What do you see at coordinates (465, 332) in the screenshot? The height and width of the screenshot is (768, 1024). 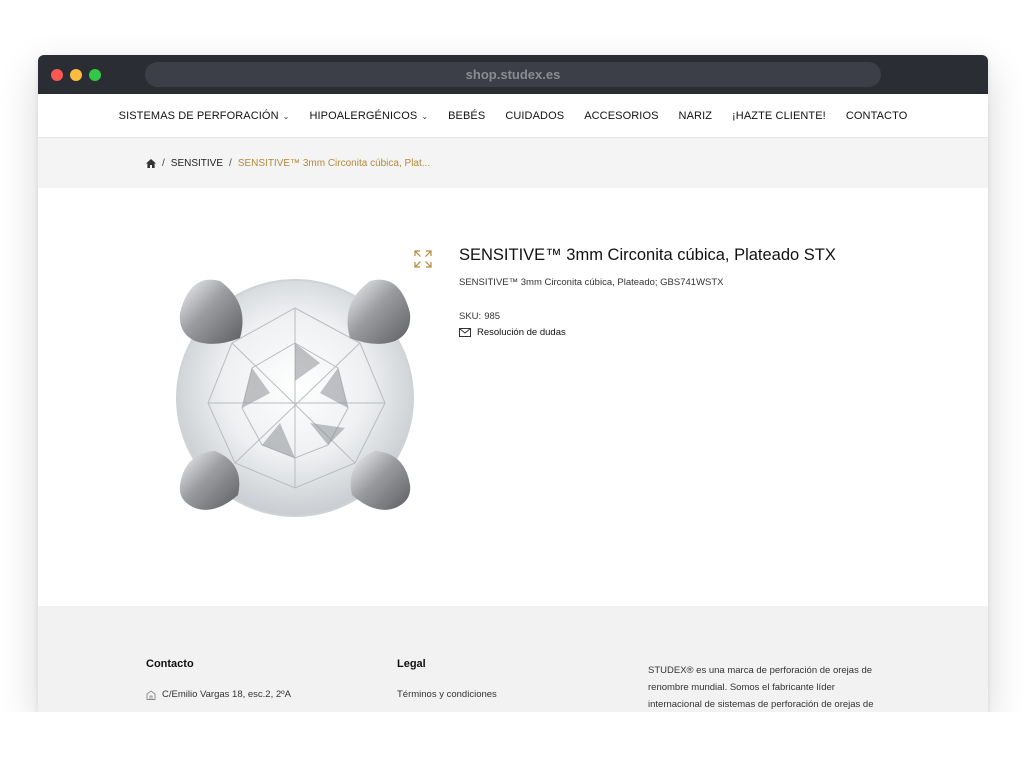 I see `mail-icon` at bounding box center [465, 332].